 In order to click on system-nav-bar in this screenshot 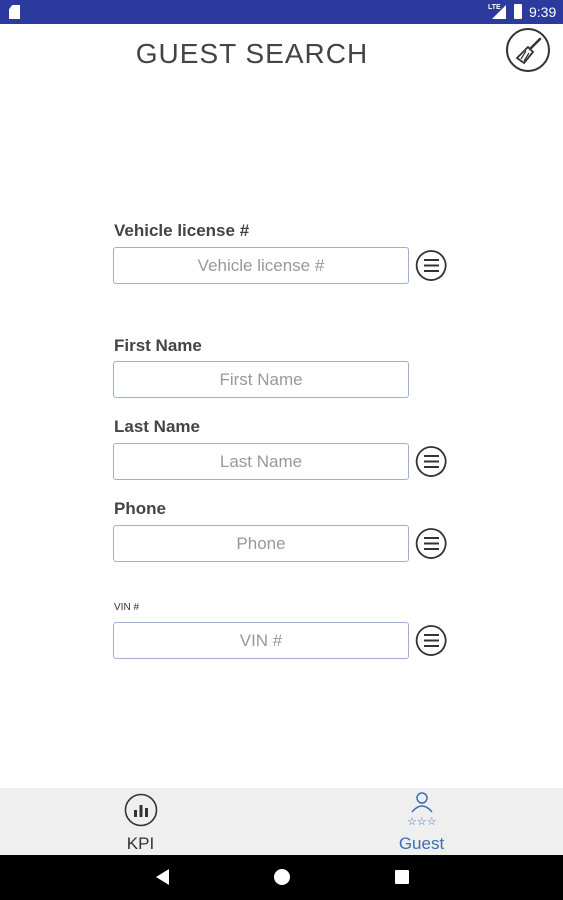, I will do `click(281, 877)`.